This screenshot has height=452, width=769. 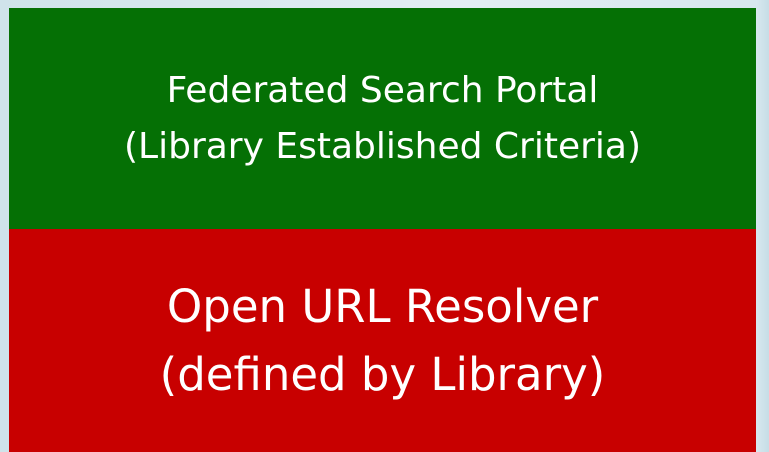 I want to click on federated-search-portal-subtitle: (Library Established Criteria), so click(x=382, y=146).